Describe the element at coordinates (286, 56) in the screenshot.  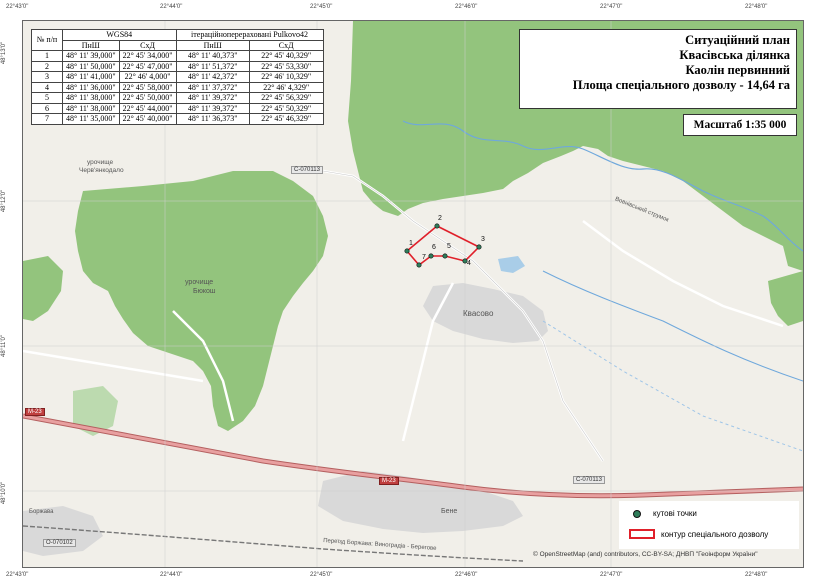
I see `cell-pul-lon: 22° 45' 40,329"` at that location.